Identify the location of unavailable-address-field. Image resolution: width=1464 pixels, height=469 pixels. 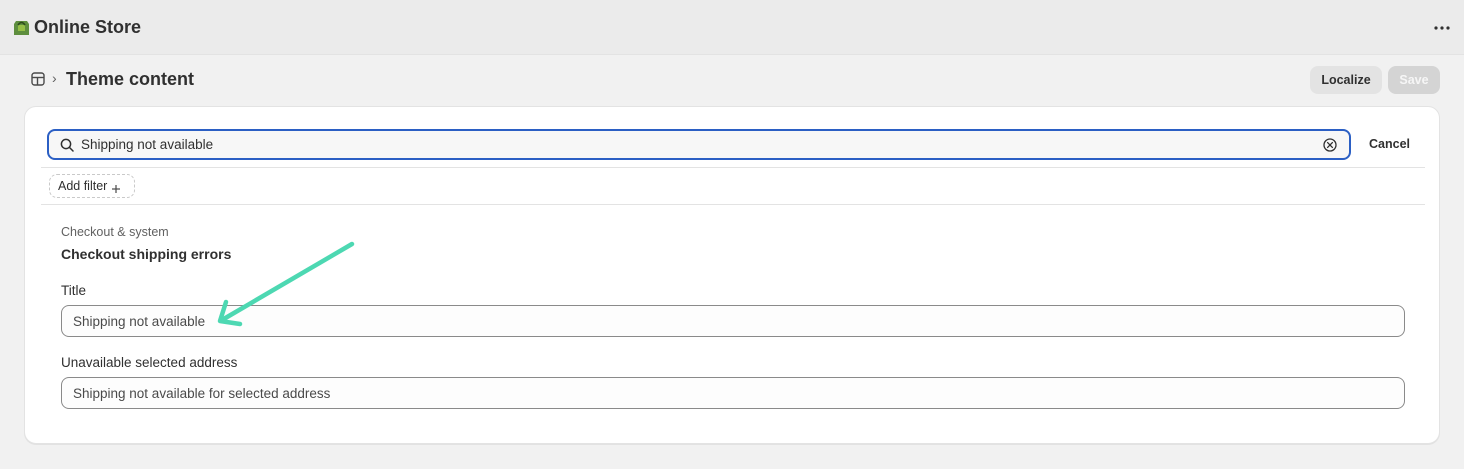
(733, 393).